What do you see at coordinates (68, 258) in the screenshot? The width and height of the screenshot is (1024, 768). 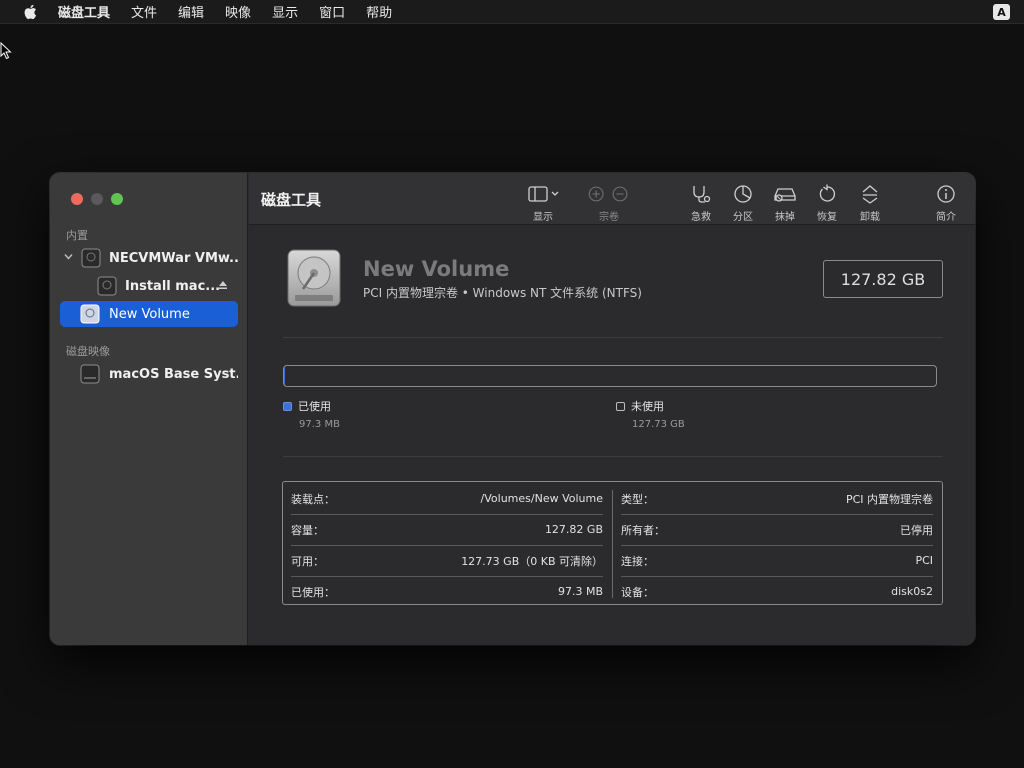 I see `disclosure-chevron-icon` at bounding box center [68, 258].